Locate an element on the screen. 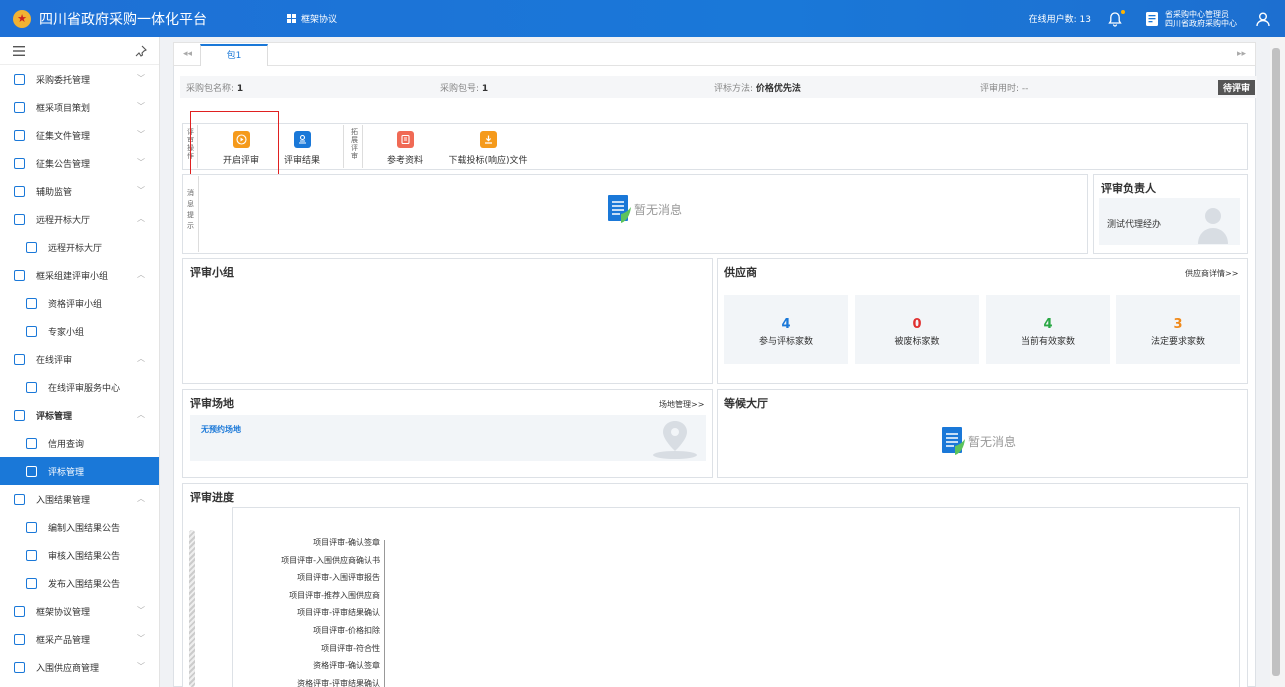 The width and height of the screenshot is (1285, 687). sidebar-item-label: 审核入围结果公告 is located at coordinates (84, 556).